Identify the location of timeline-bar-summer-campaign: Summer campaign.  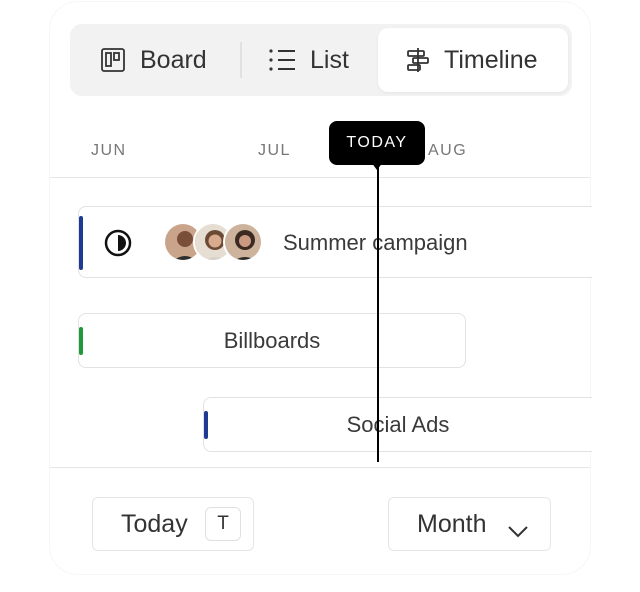
(335, 242).